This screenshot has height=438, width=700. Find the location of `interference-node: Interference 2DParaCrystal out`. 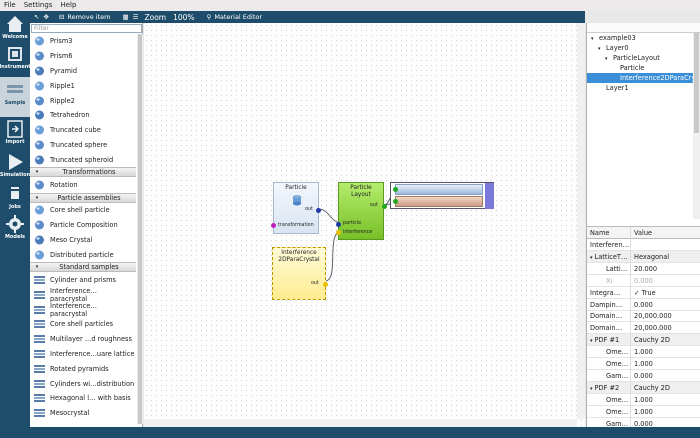

interference-node: Interference 2DParaCrystal out is located at coordinates (300, 273).